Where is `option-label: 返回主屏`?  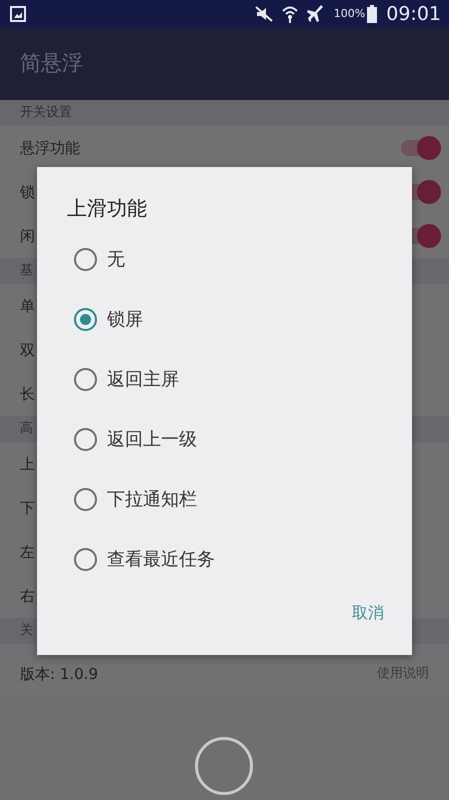 option-label: 返回主屏 is located at coordinates (143, 380).